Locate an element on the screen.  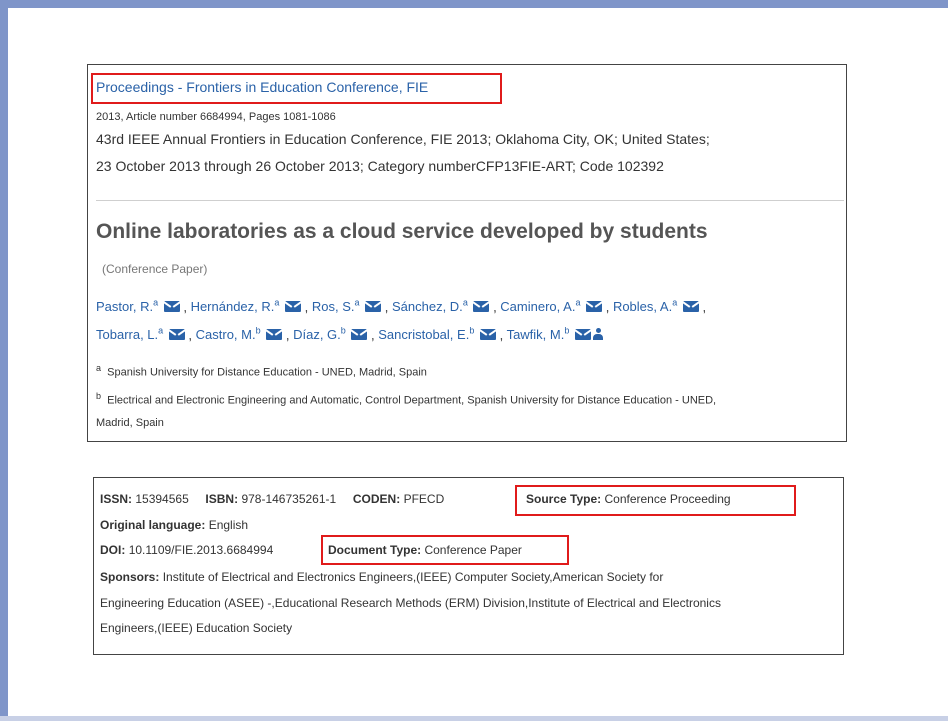
sponsors-line3: Engineers,(IEEE) Education Society is located at coordinates (196, 628).